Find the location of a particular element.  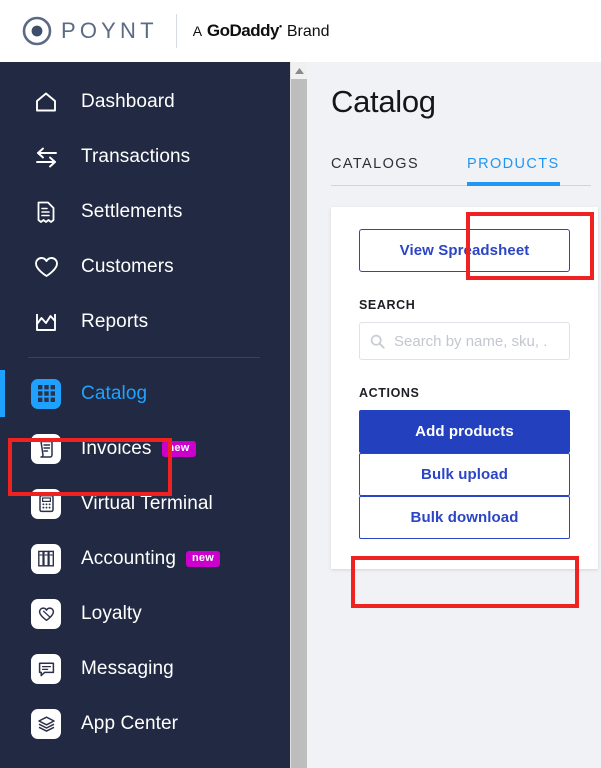

sidebar-item-reports: Reports is located at coordinates (145, 321).